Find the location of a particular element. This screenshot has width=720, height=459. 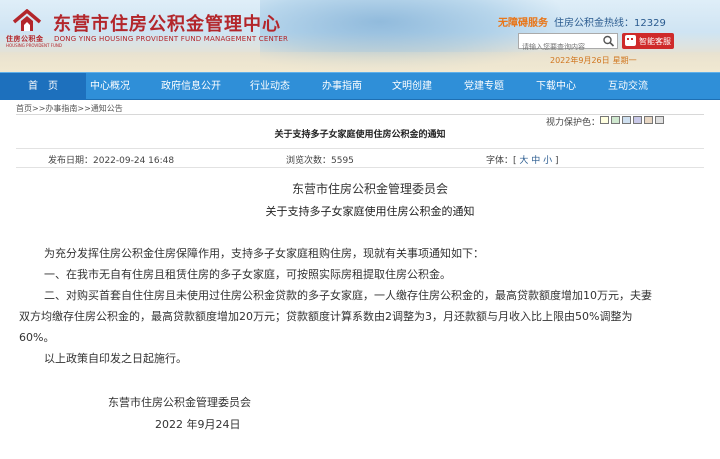

signature-date: 2022 年9月24日 is located at coordinates (198, 424).